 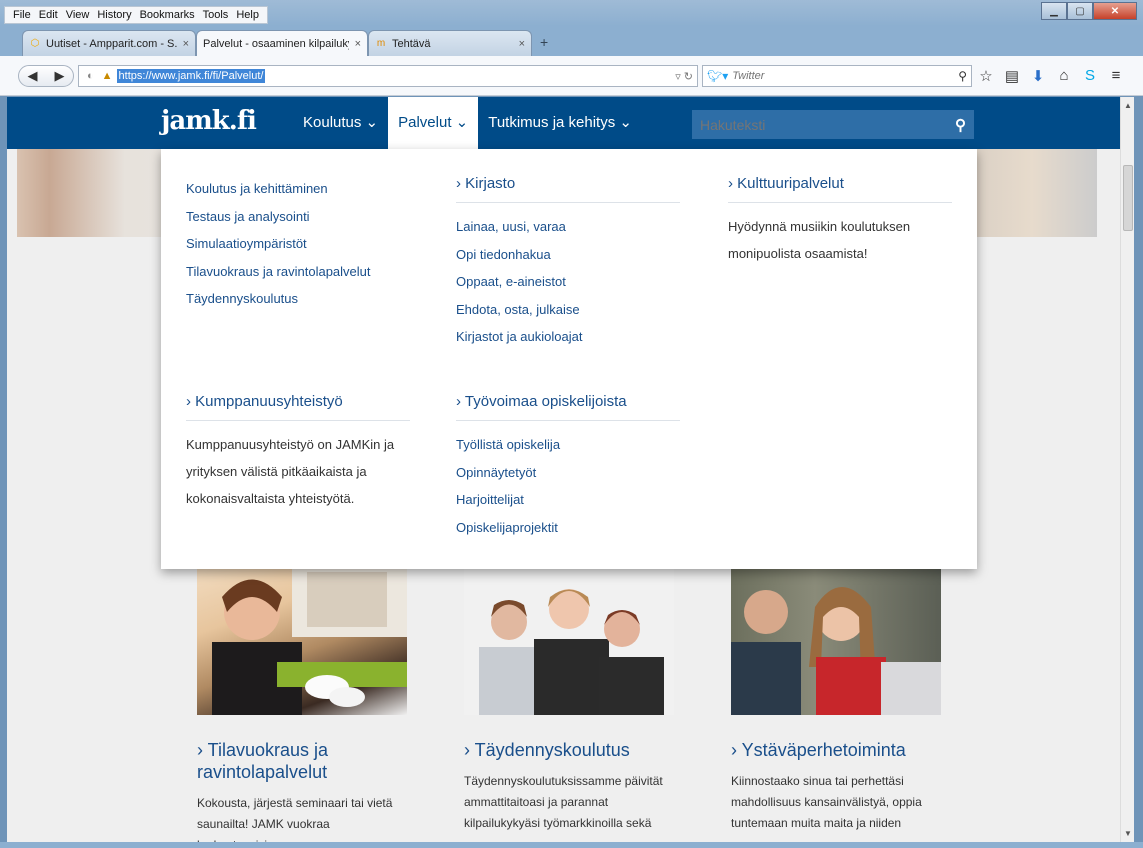 What do you see at coordinates (544, 42) in the screenshot?
I see `new-tab-button: +` at bounding box center [544, 42].